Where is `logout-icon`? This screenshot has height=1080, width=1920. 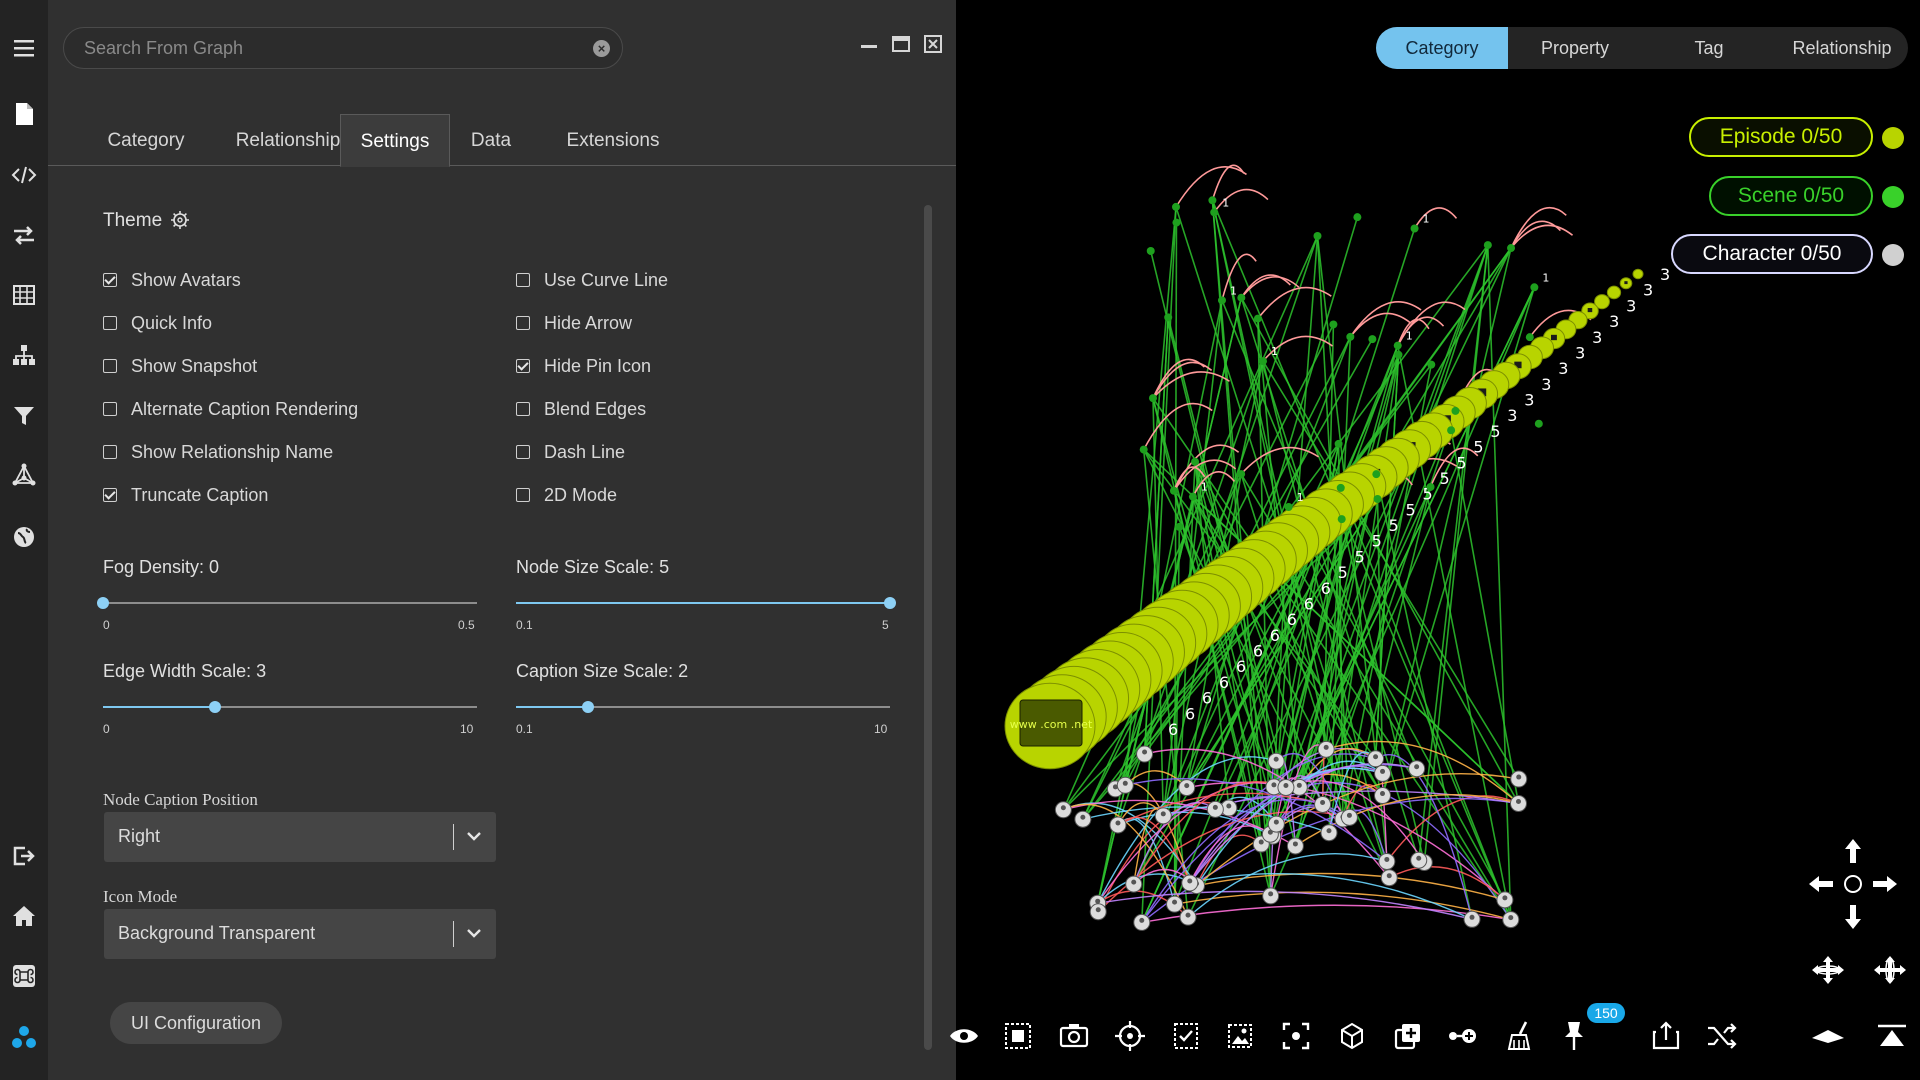
logout-icon is located at coordinates (24, 856).